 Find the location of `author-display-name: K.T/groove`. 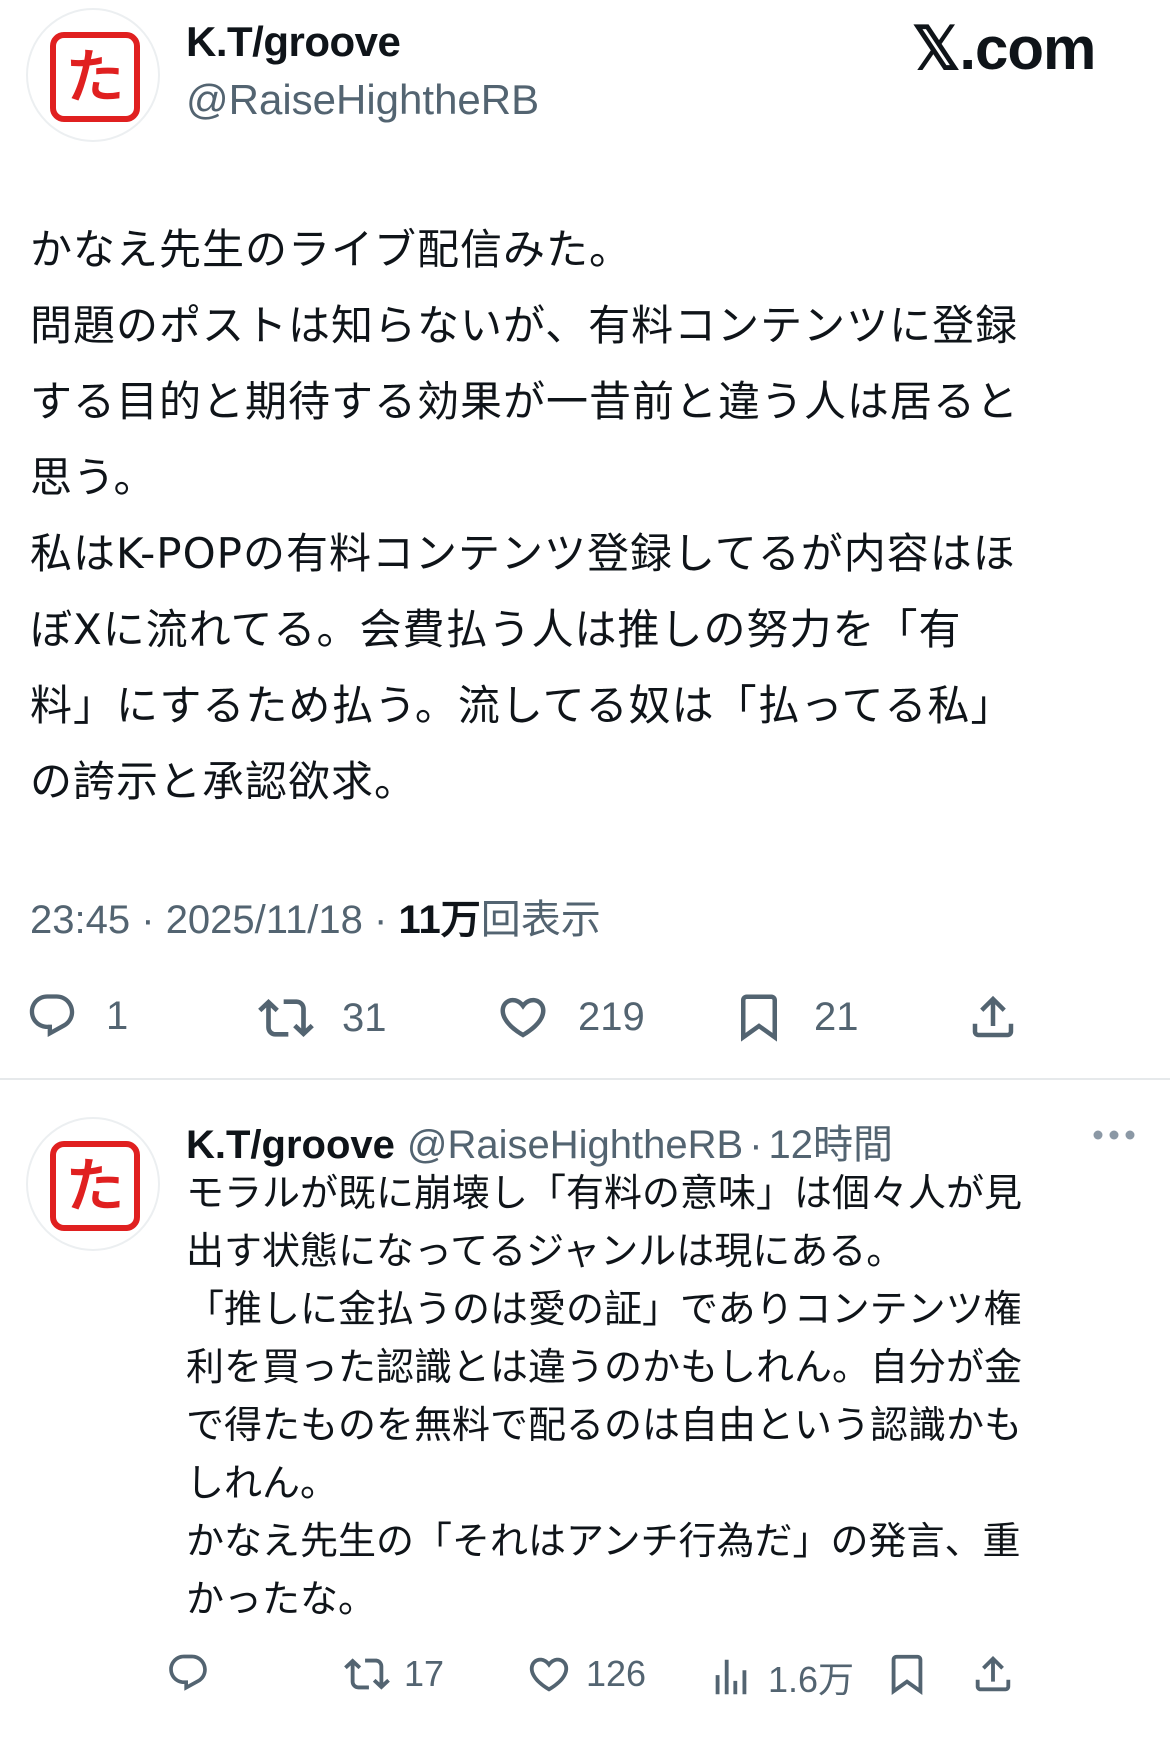

author-display-name: K.T/groove is located at coordinates (293, 42).